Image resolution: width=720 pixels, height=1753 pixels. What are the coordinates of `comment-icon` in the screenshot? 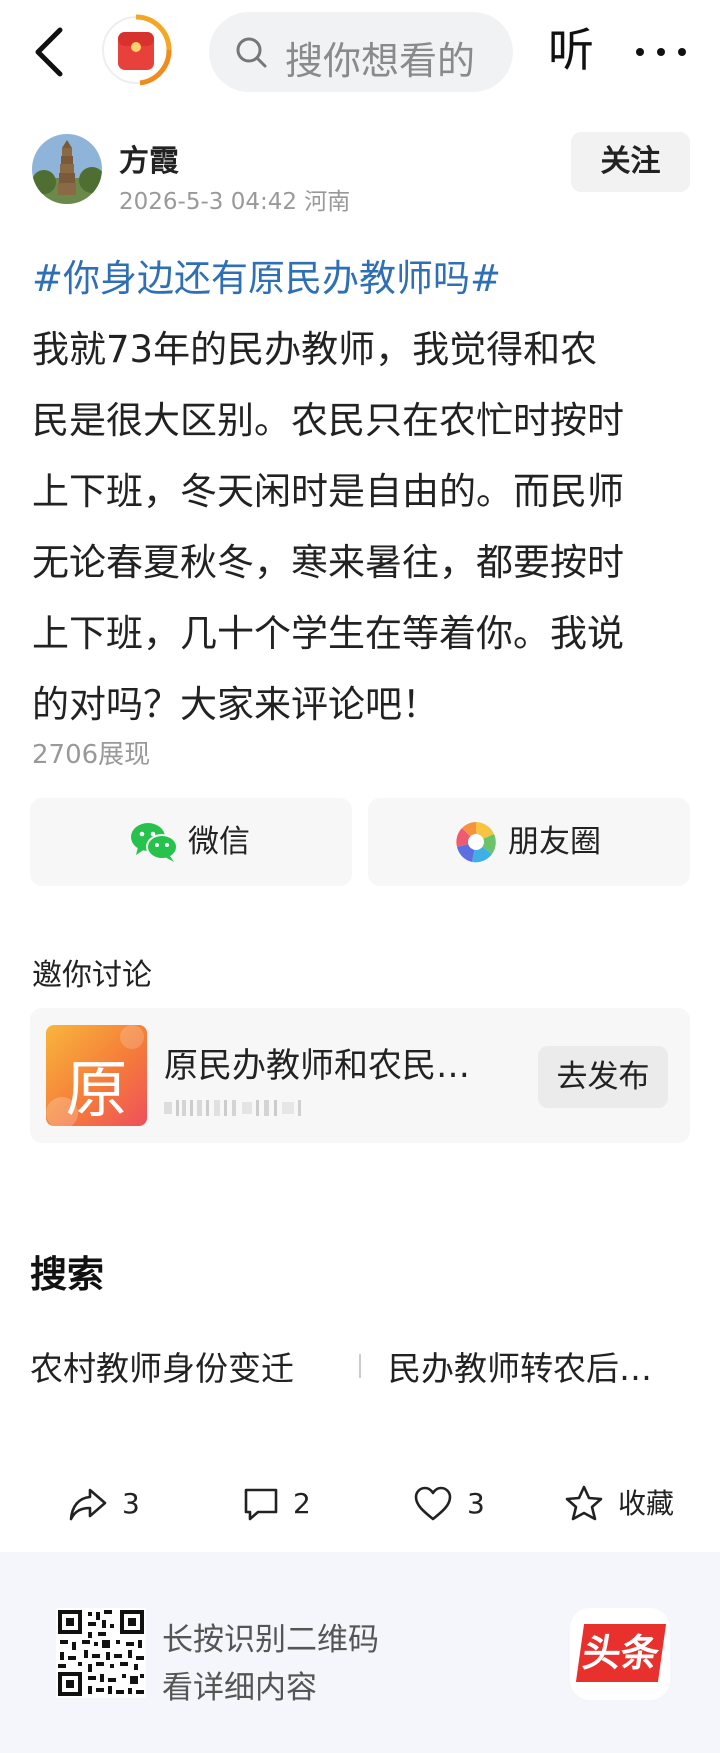 It's located at (261, 1504).